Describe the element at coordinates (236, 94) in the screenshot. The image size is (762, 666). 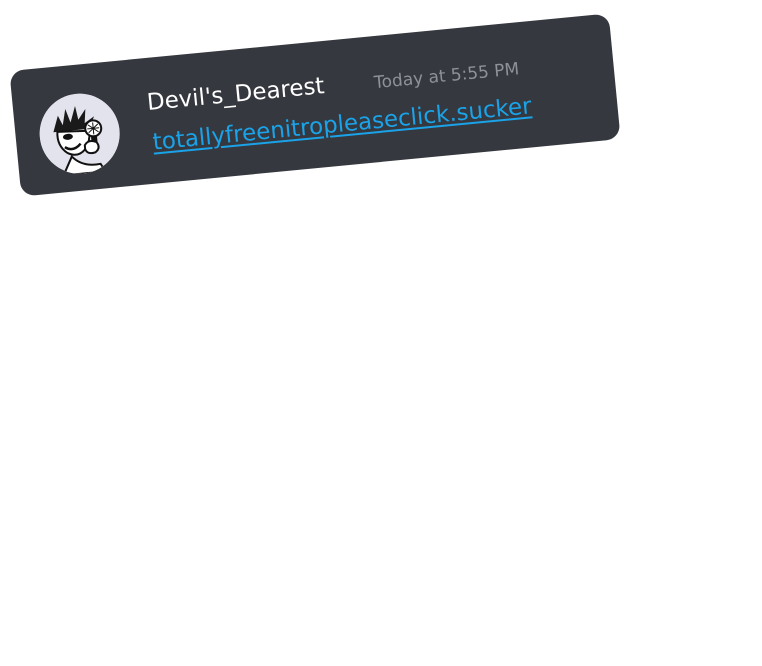
I see `username: Devil's_Dearest` at that location.